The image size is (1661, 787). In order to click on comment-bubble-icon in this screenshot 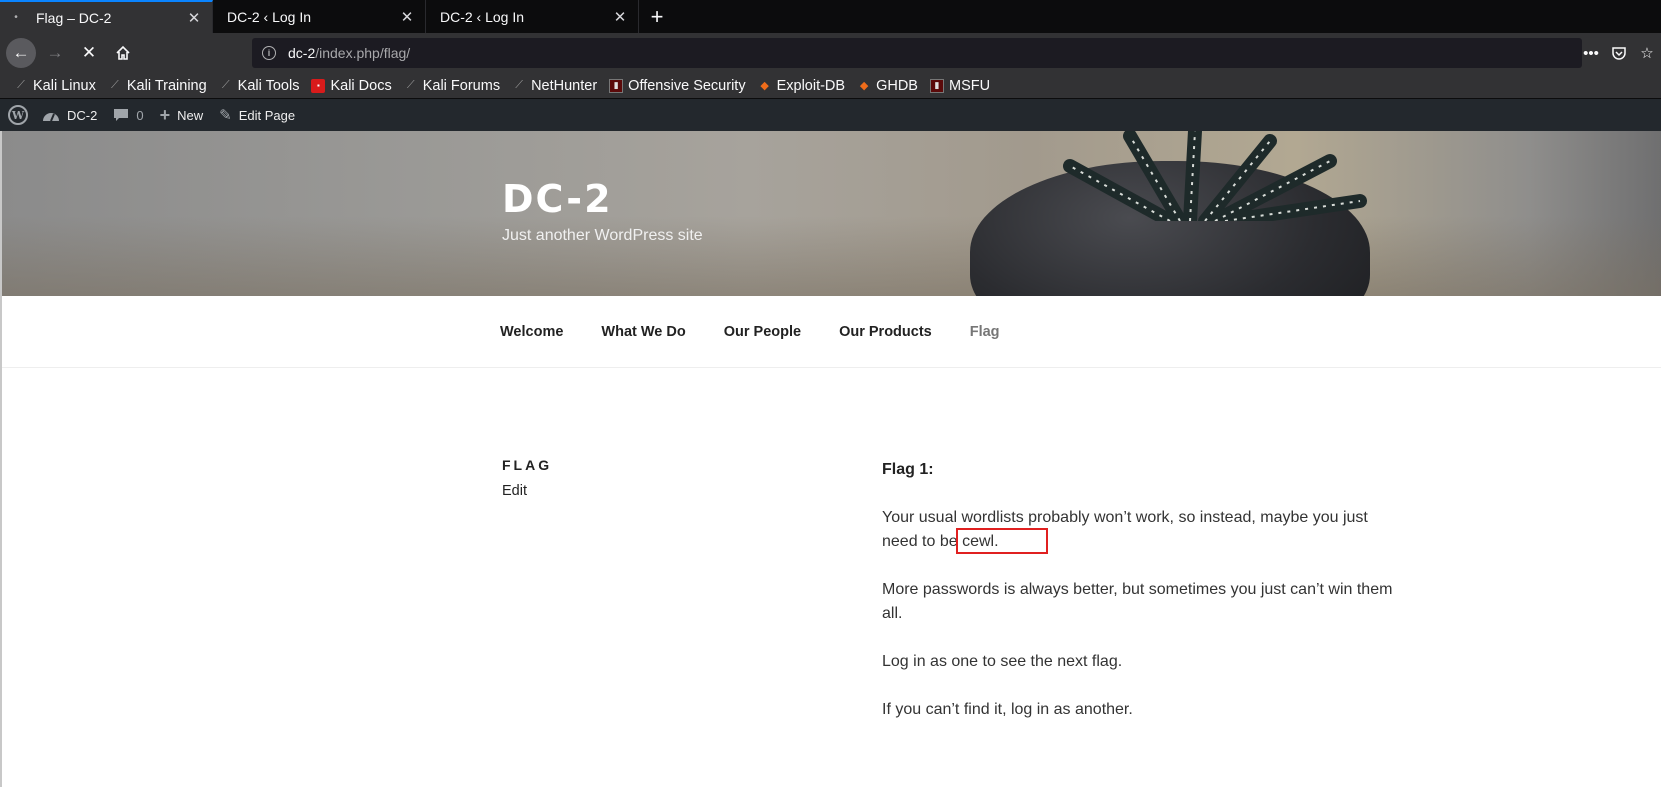, I will do `click(121, 115)`.